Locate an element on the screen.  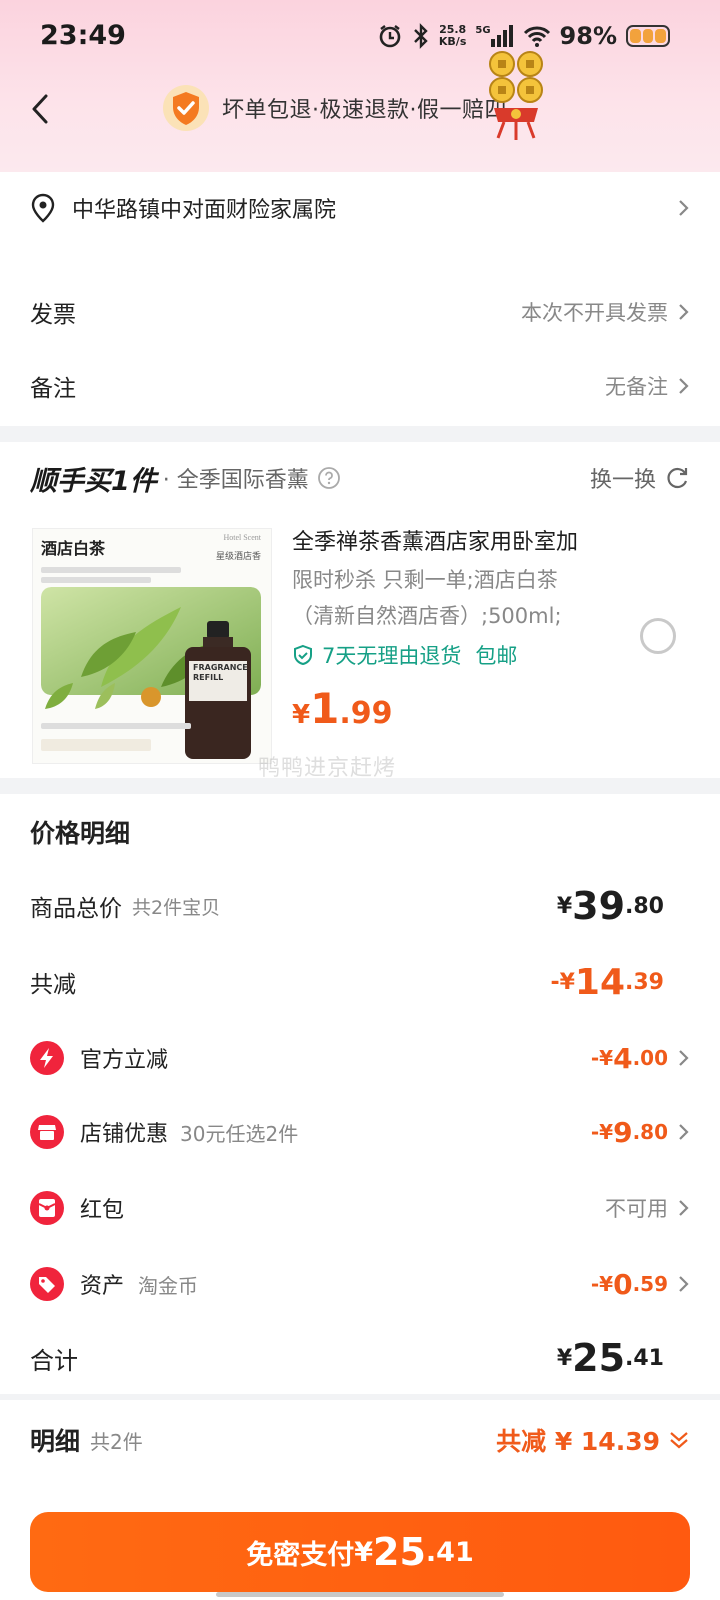
asset-amount: -¥ 0.59 is located at coordinates (640, 1284).